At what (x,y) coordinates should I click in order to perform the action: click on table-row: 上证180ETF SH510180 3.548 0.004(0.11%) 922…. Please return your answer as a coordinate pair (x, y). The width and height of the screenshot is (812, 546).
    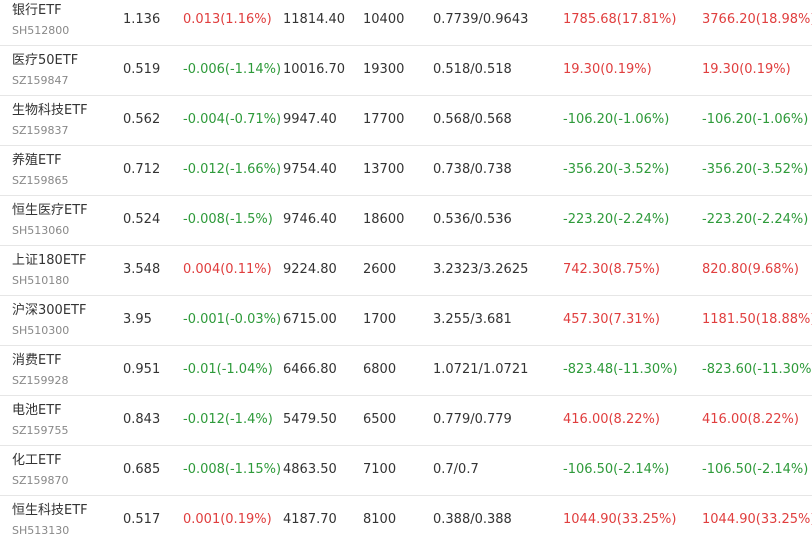
    Looking at the image, I should click on (406, 271).